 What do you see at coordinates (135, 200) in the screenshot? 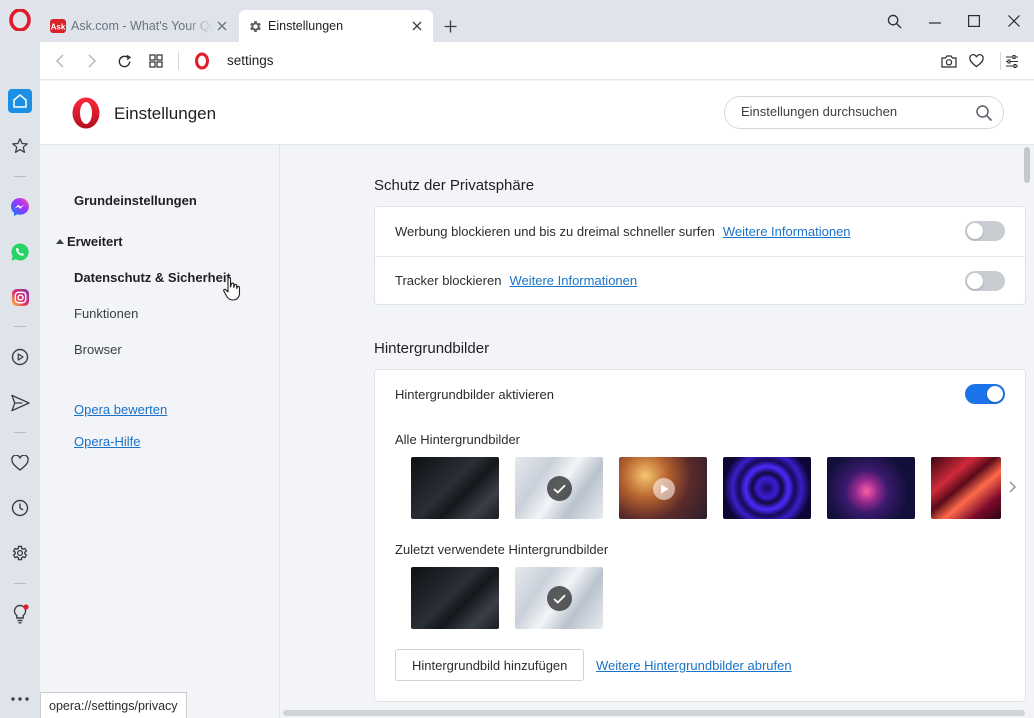
I see `nav-basic-settings: Grundeinstellungen` at bounding box center [135, 200].